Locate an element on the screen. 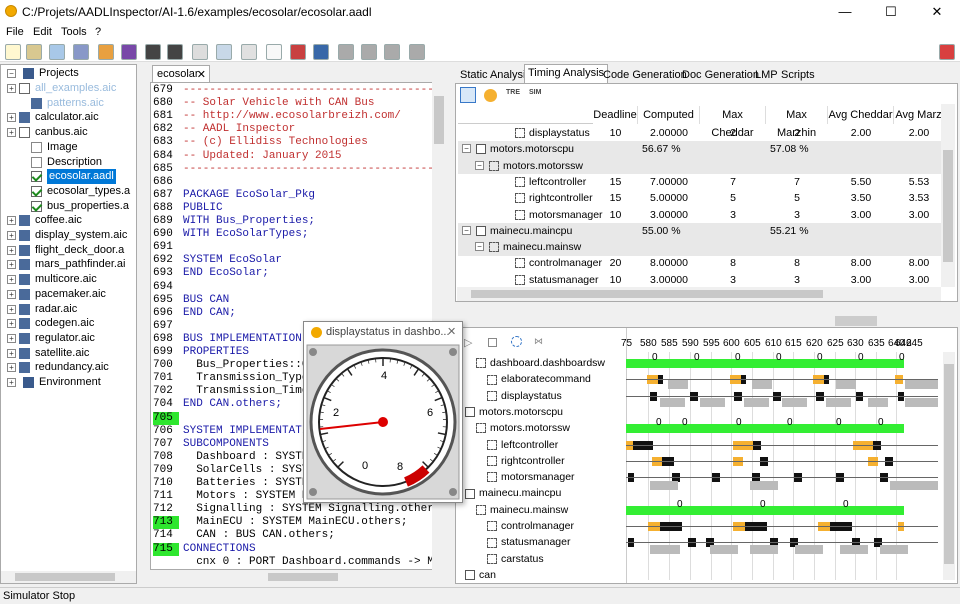 The image size is (960, 604). timing-vscrollbar is located at coordinates (948, 195).